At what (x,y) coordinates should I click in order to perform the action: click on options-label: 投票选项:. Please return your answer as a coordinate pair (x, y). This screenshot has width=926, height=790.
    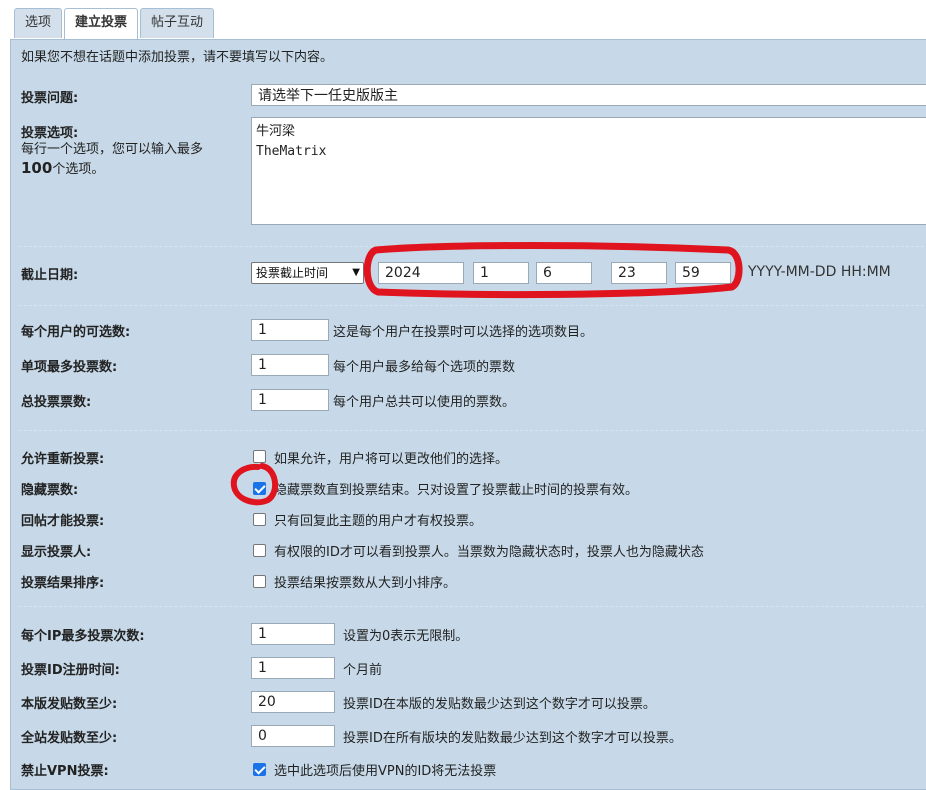
    Looking at the image, I should click on (50, 133).